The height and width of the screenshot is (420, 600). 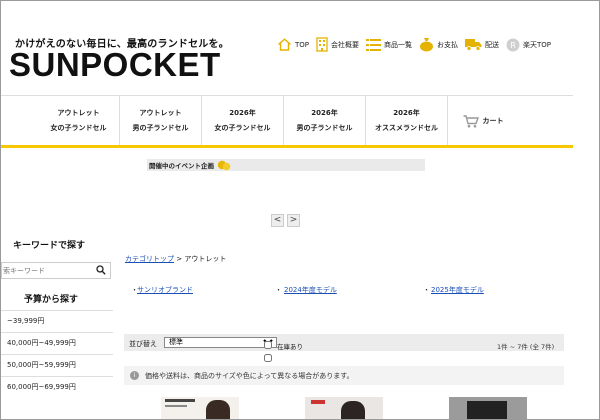 What do you see at coordinates (325, 121) in the screenshot?
I see `cat-2026-boys: 2026年 男の子ランドセル` at bounding box center [325, 121].